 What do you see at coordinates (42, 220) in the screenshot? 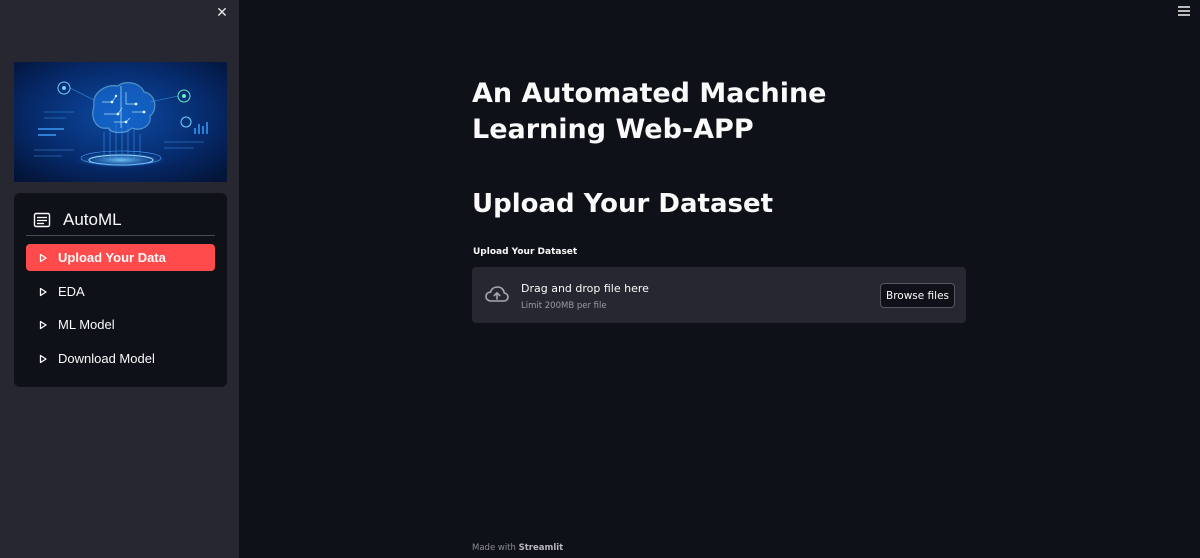
I see `list-icon` at bounding box center [42, 220].